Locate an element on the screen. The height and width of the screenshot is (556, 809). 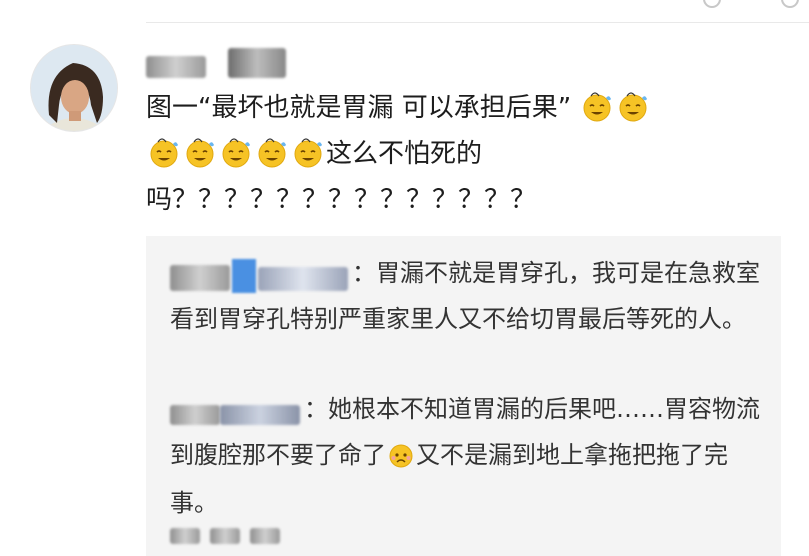
toolbar-icons is located at coordinates (751, 4).